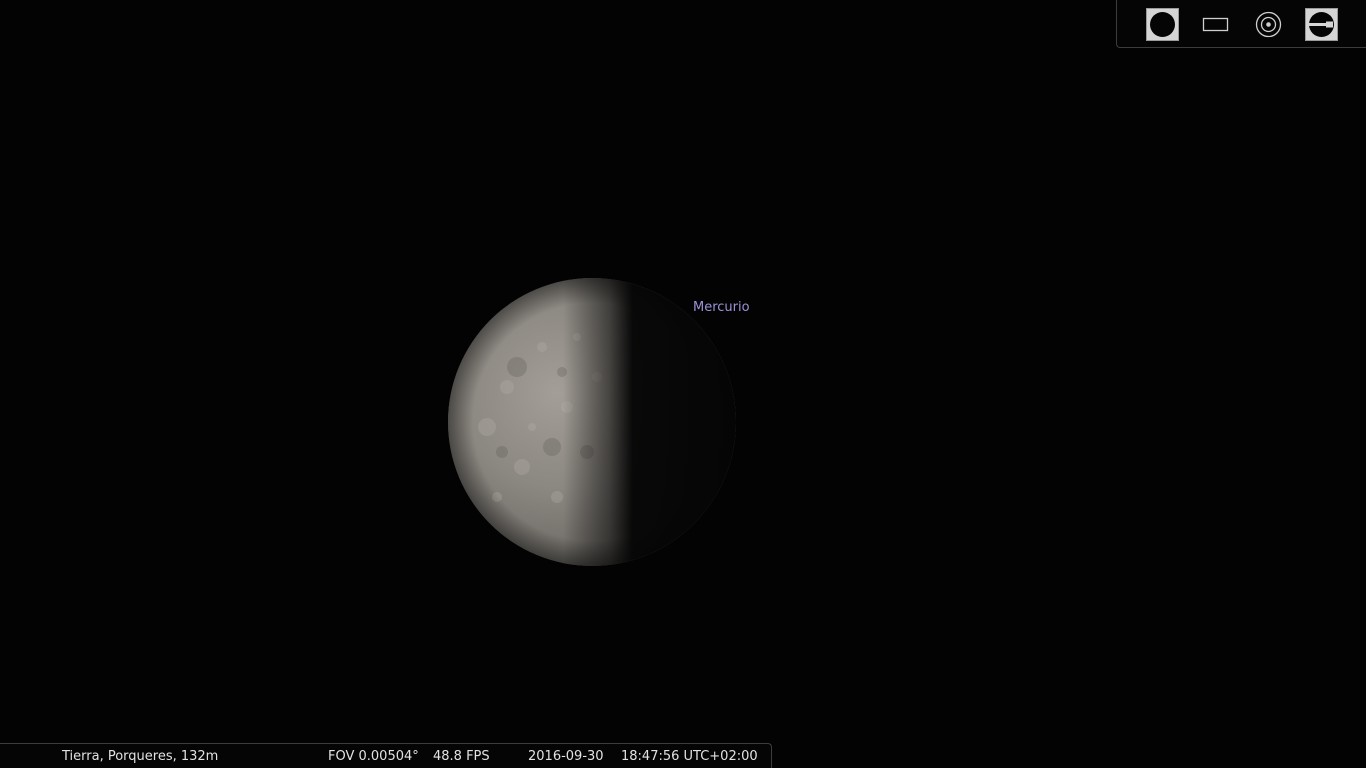 The width and height of the screenshot is (1366, 768). I want to click on planet-disc-button, so click(1162, 24).